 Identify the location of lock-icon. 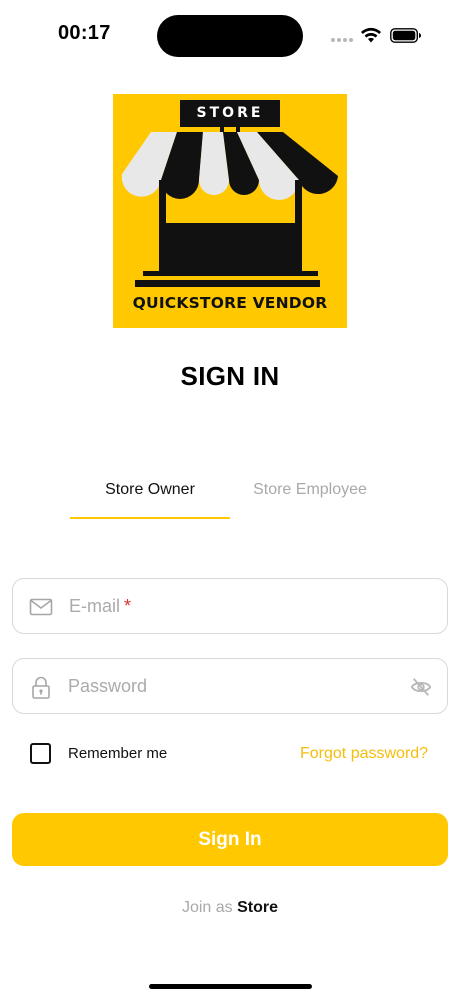
(41, 687).